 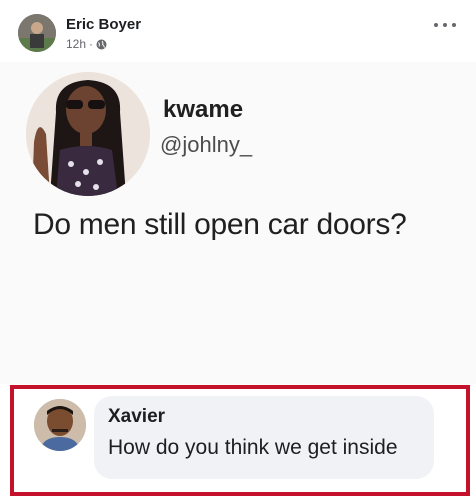 What do you see at coordinates (60, 425) in the screenshot?
I see `commenter-avatar` at bounding box center [60, 425].